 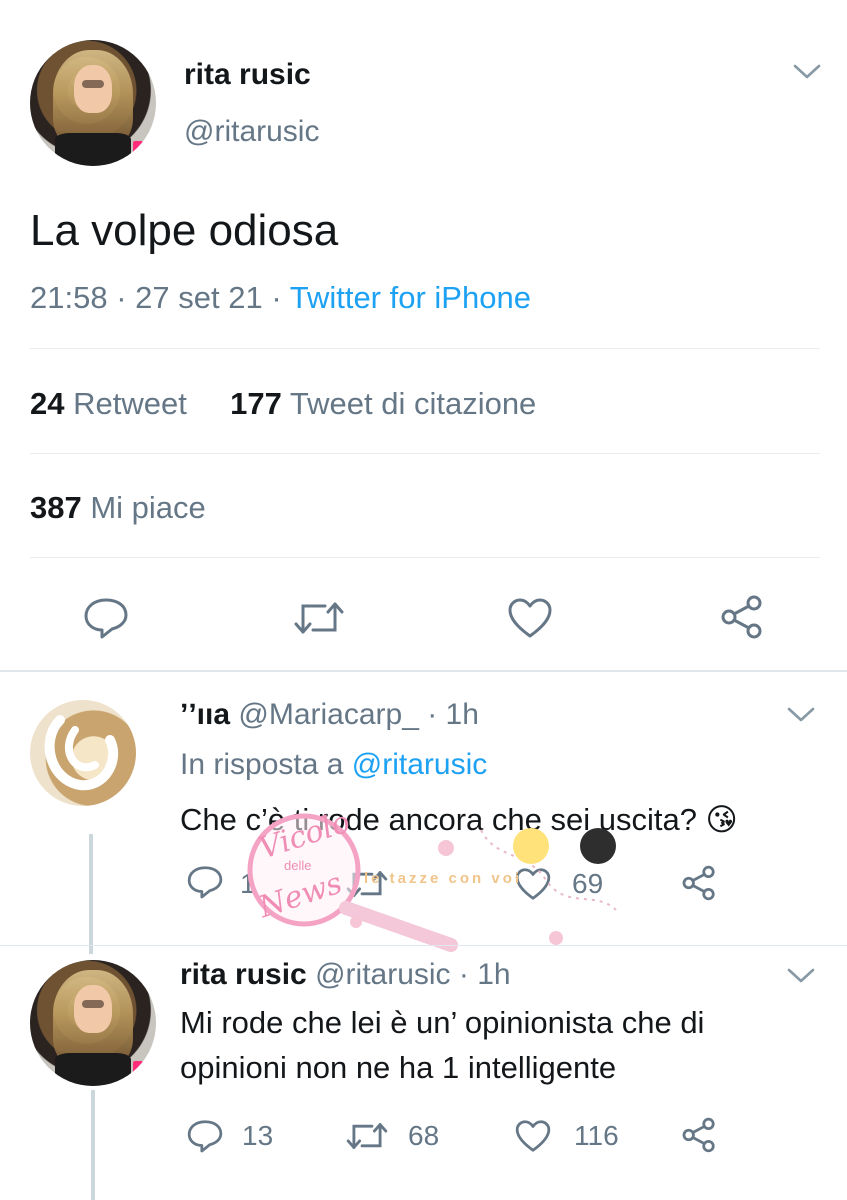 I want to click on reply-author-name: rita rusic, so click(x=243, y=974).